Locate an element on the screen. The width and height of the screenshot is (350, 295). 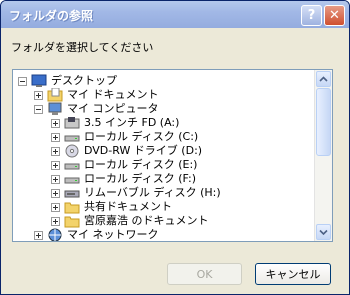
instruction-text: フォルダを選択してください is located at coordinates (82, 47).